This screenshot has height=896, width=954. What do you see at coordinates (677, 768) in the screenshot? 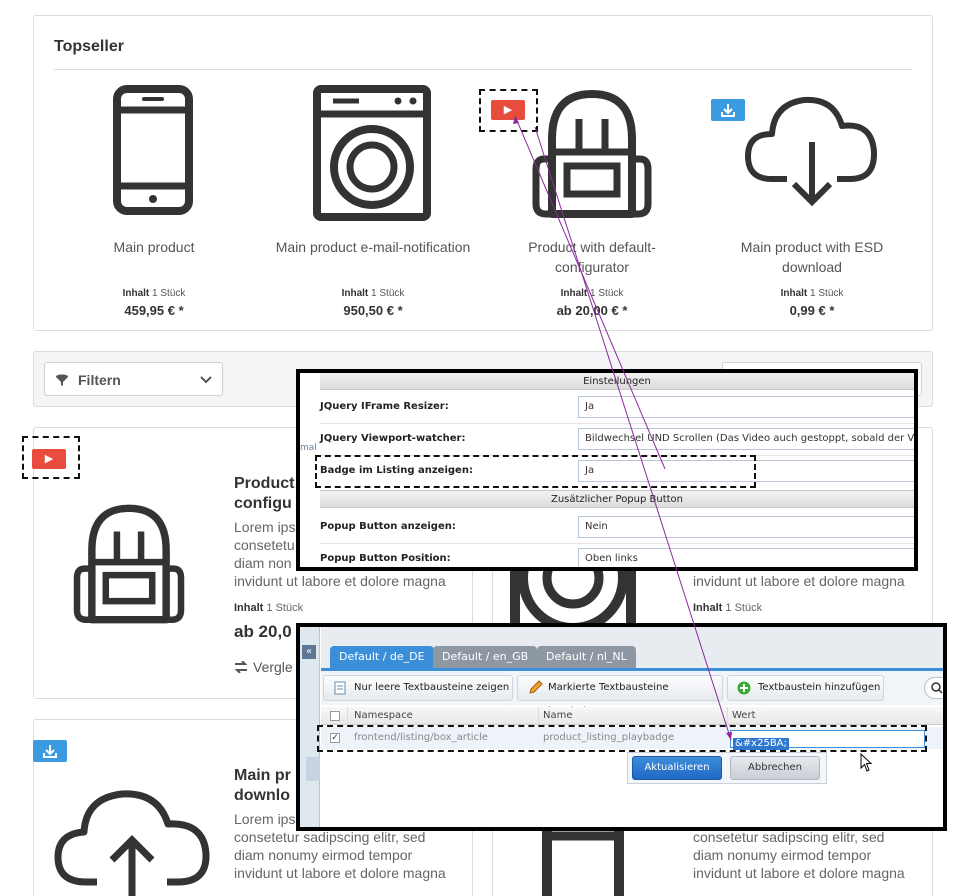
I see `update-button: Aktualisieren` at bounding box center [677, 768].